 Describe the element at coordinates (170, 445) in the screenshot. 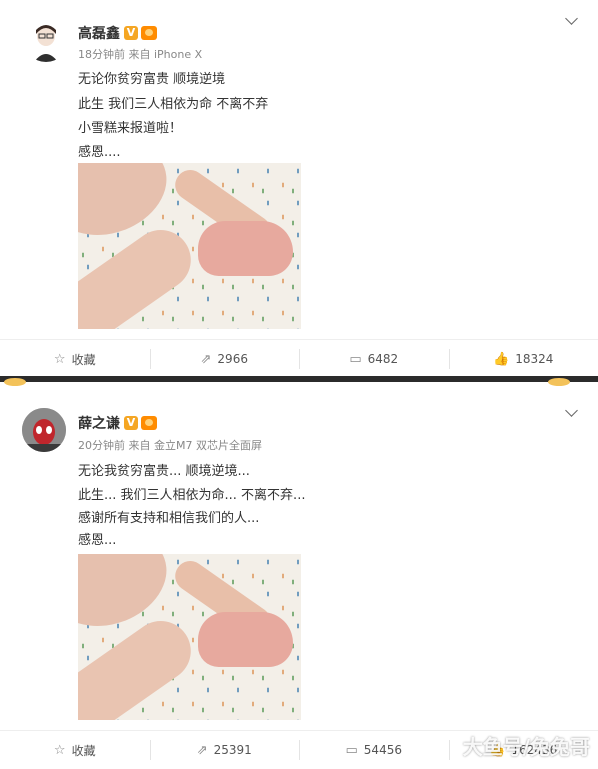

I see `post-meta: 20分钟前 来自 金立M7 双芯片全面屏` at that location.